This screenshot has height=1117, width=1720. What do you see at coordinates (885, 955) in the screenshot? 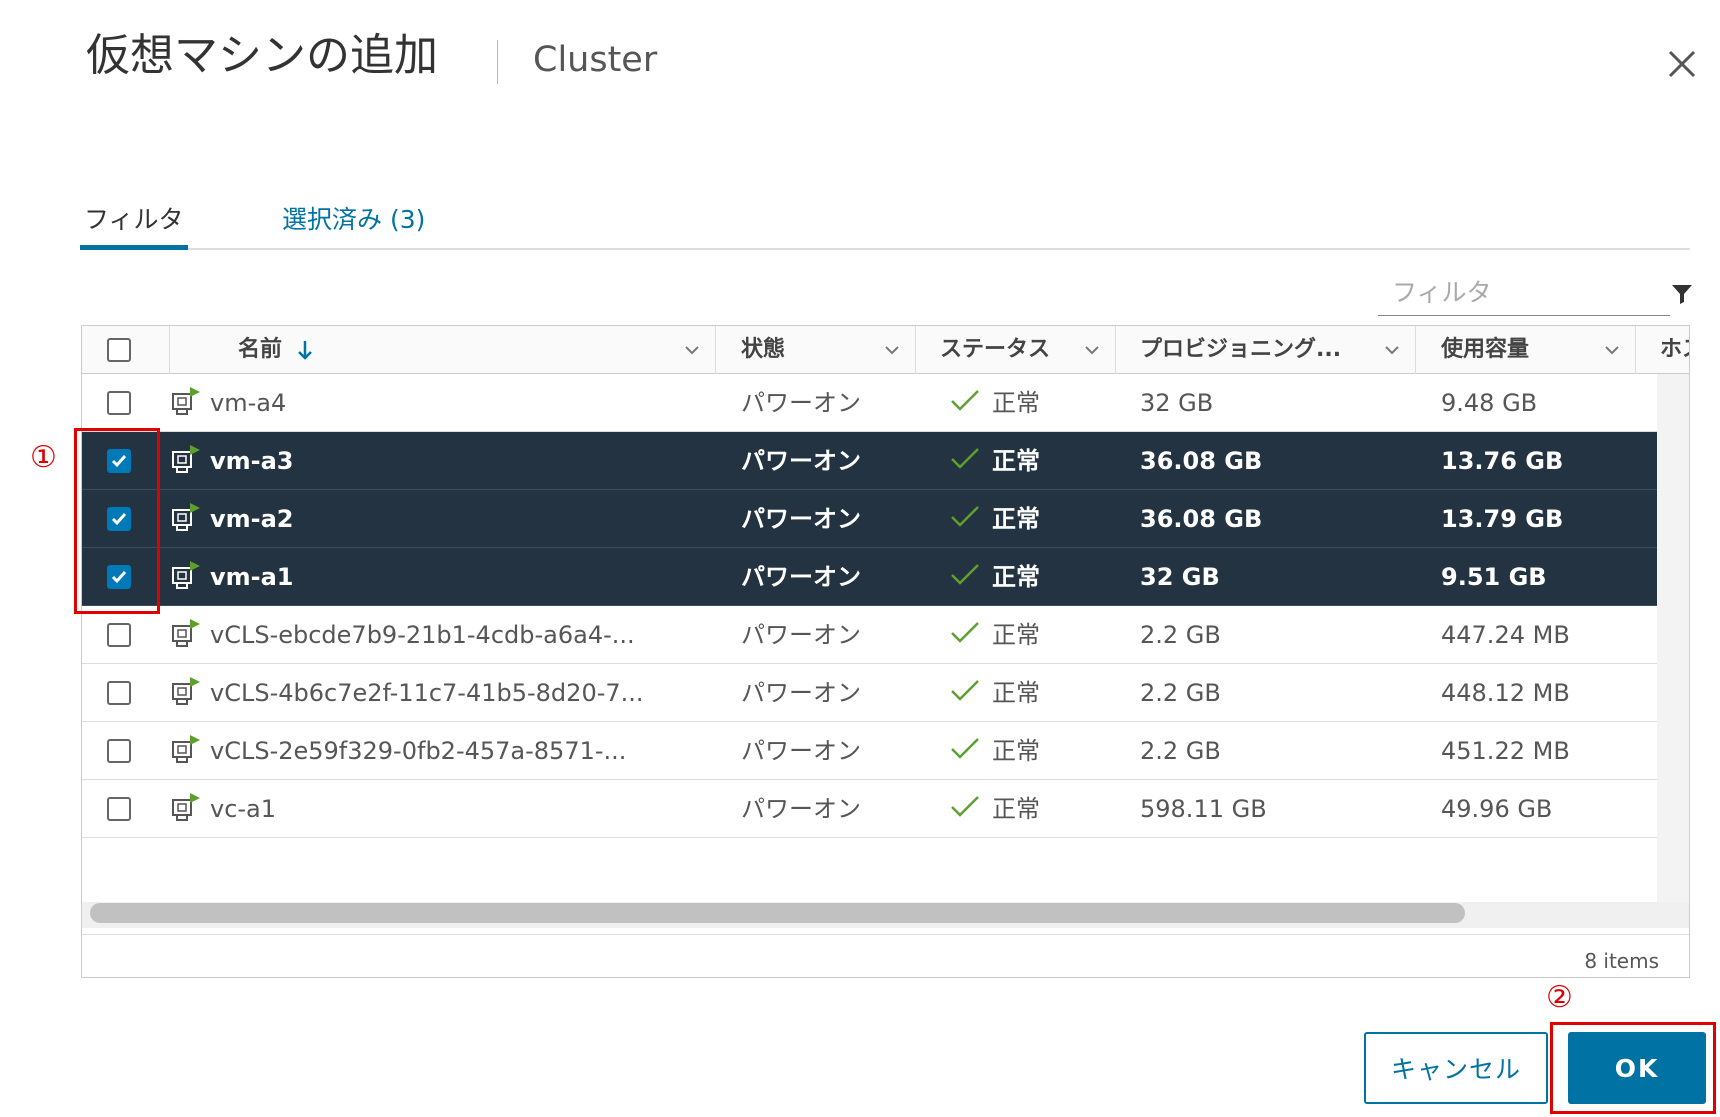
I see `grid-footer: 8 items` at bounding box center [885, 955].